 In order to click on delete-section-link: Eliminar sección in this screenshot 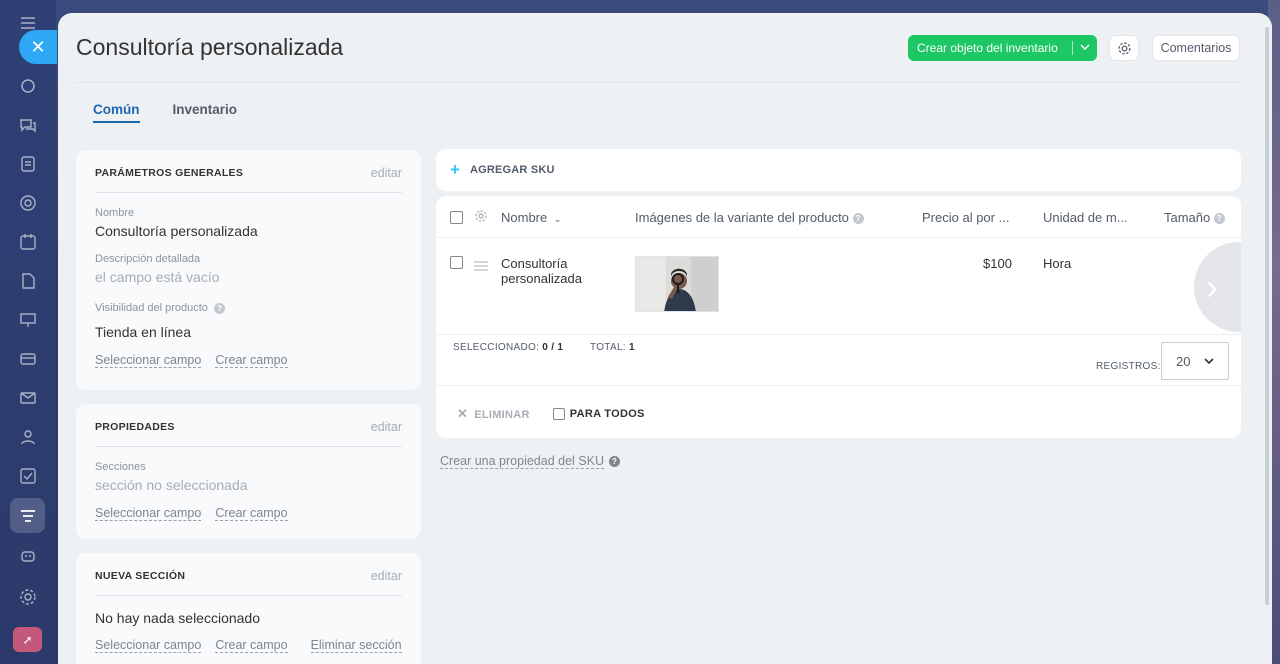, I will do `click(356, 645)`.